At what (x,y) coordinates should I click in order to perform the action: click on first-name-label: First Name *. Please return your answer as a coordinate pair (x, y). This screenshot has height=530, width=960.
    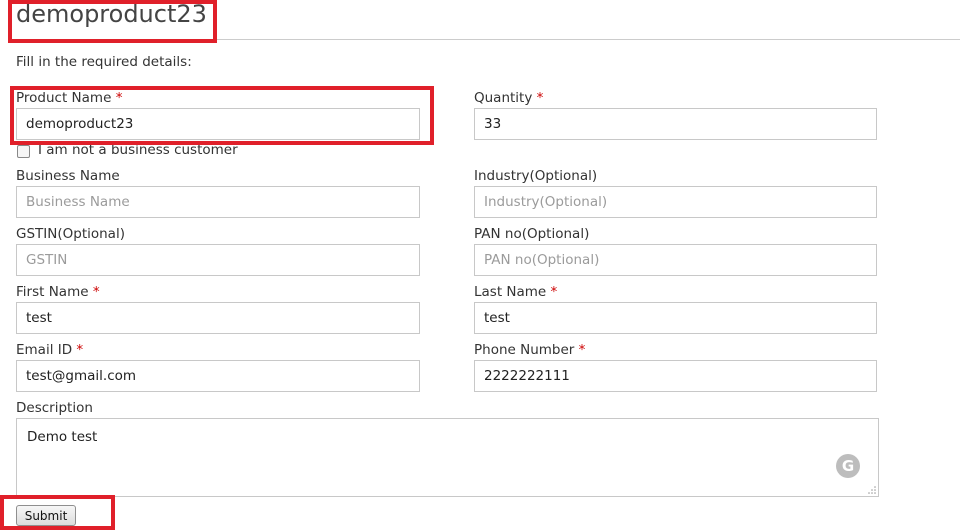
    Looking at the image, I should click on (58, 292).